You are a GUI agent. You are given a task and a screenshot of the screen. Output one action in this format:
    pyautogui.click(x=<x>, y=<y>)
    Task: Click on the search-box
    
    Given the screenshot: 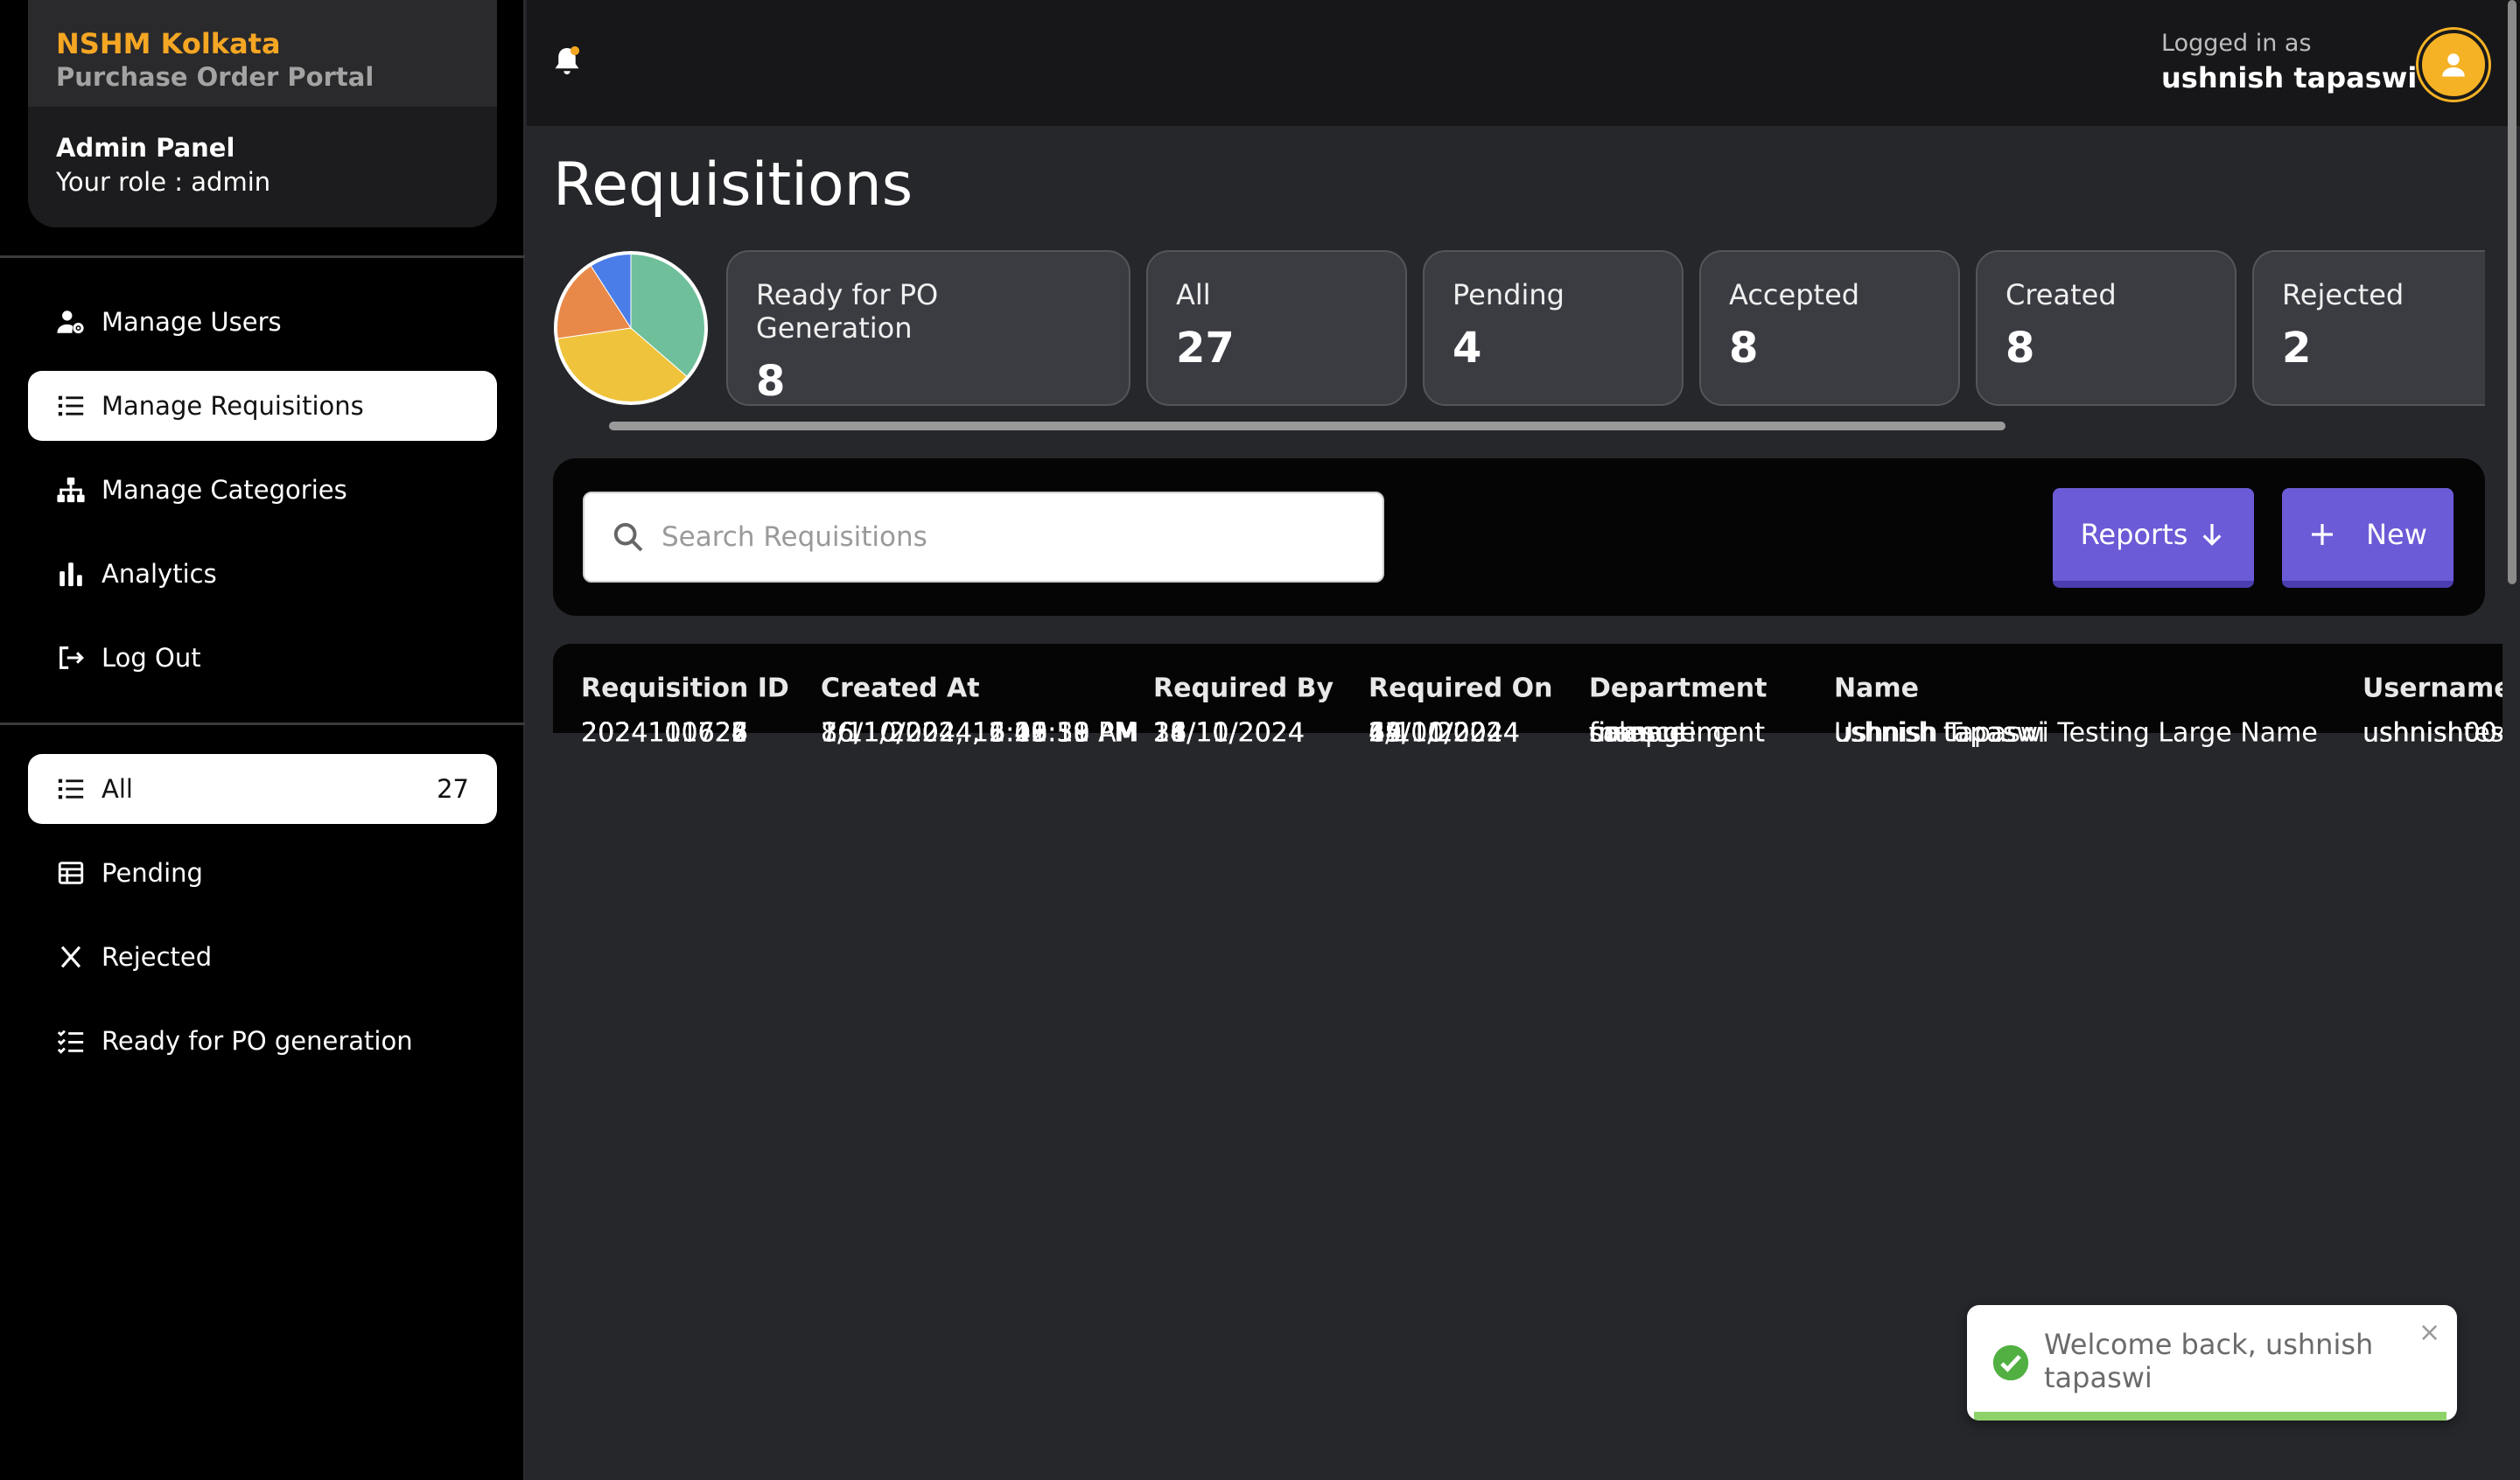 What is the action you would take?
    pyautogui.click(x=983, y=538)
    